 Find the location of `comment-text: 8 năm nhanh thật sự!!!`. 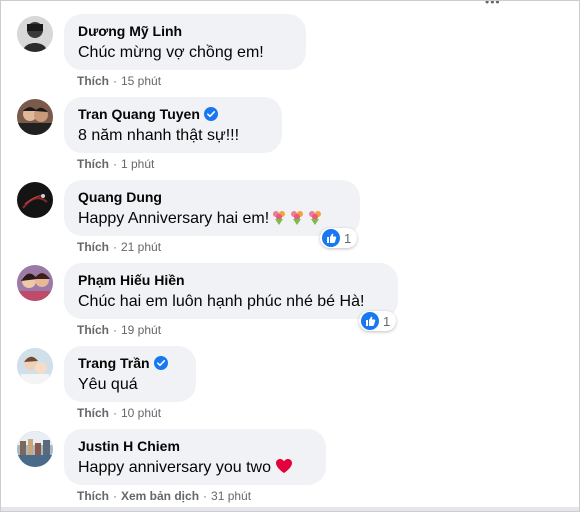

comment-text: 8 năm nhanh thật sự!!! is located at coordinates (159, 135).